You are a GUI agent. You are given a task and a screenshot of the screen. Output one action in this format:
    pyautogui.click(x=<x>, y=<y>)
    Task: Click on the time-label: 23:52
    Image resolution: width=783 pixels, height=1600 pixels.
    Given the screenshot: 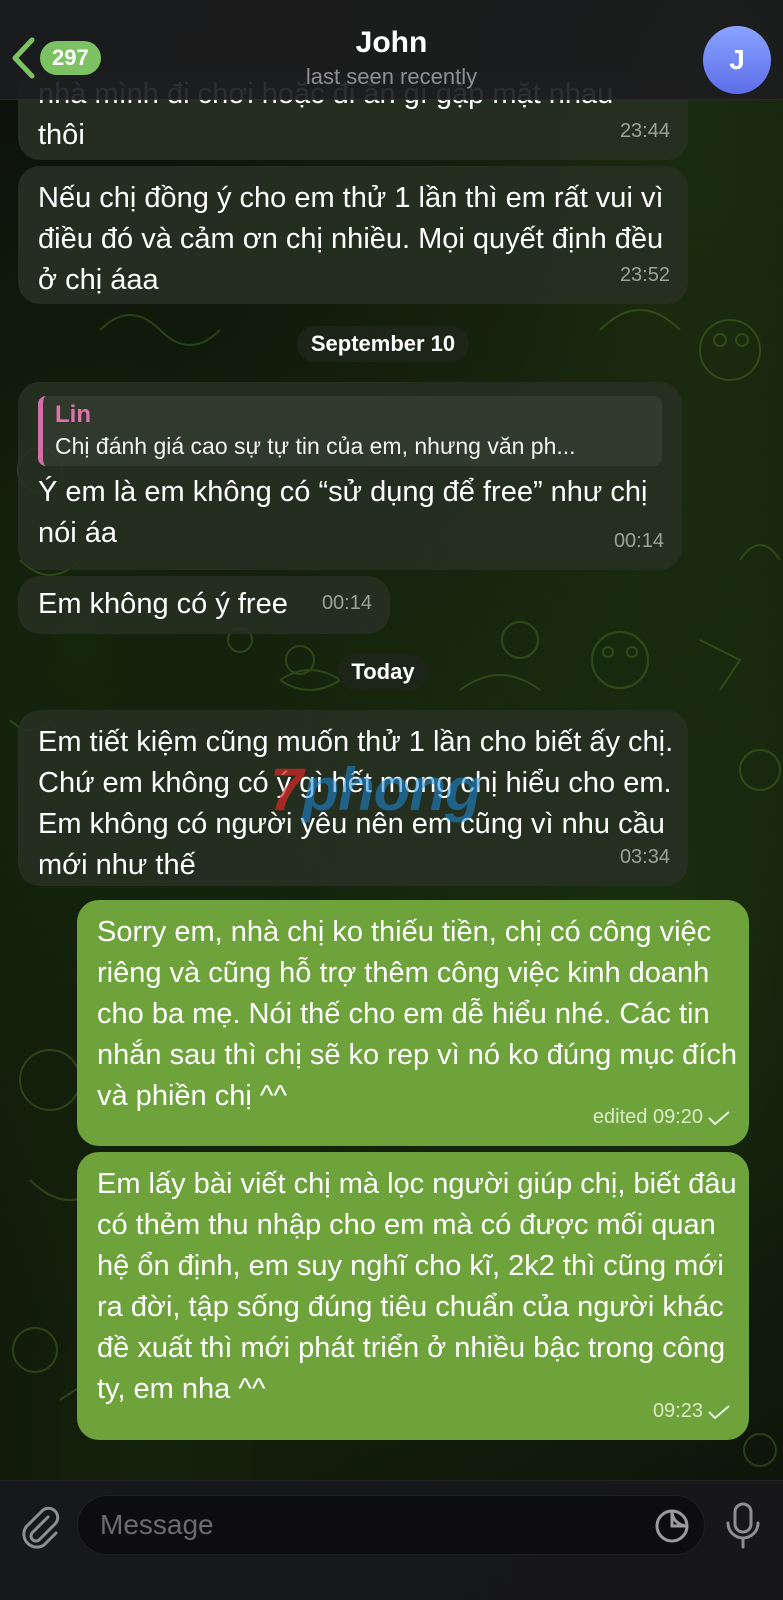 What is the action you would take?
    pyautogui.click(x=644, y=275)
    